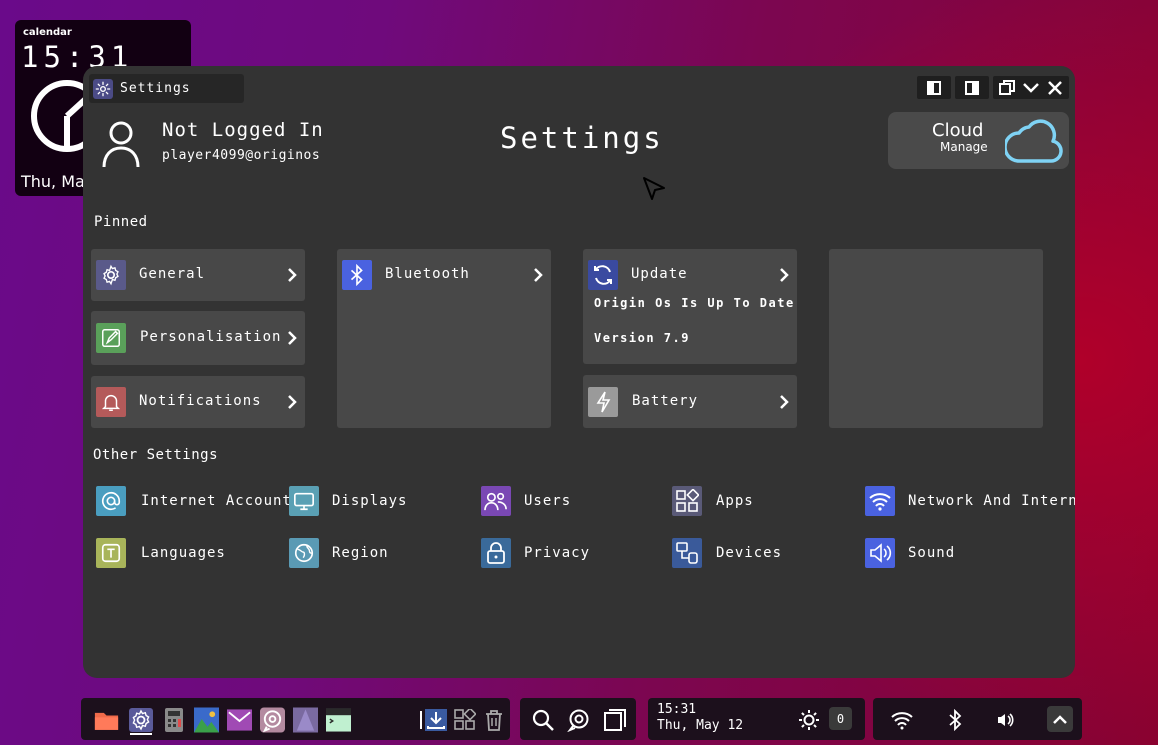 The width and height of the screenshot is (1158, 745). I want to click on settings-app-icon, so click(140, 719).